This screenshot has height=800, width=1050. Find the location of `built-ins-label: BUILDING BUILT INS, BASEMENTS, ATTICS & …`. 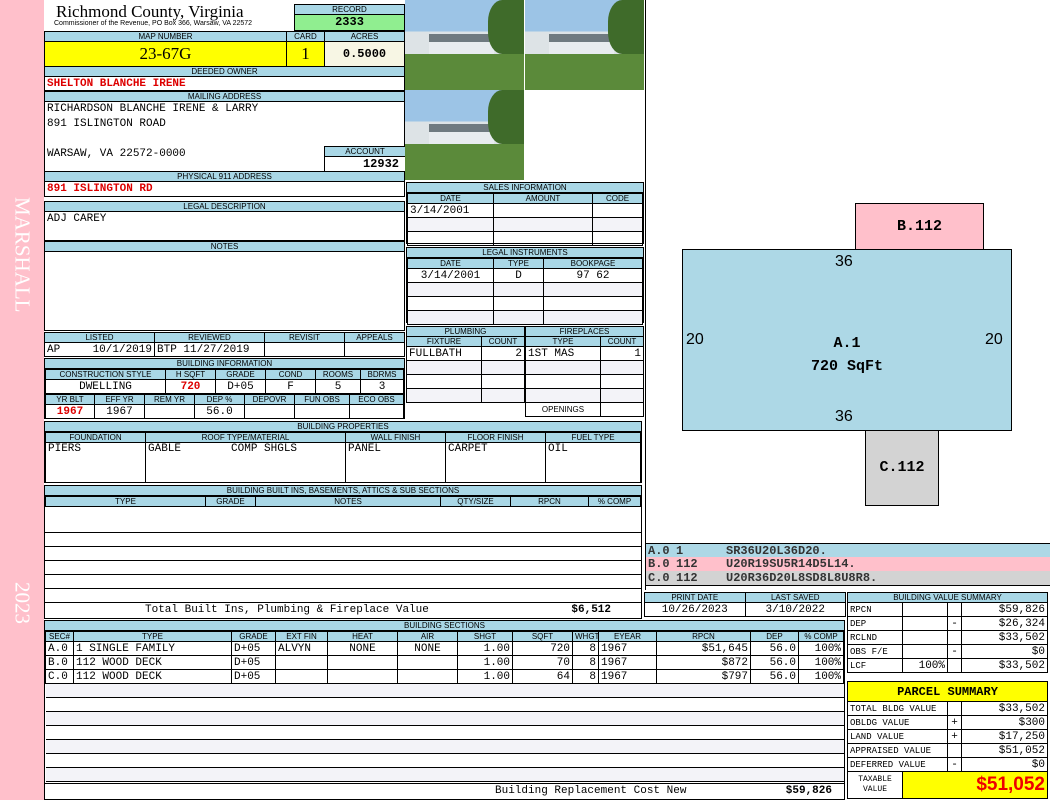

built-ins-label: BUILDING BUILT INS, BASEMENTS, ATTICS & … is located at coordinates (343, 491).